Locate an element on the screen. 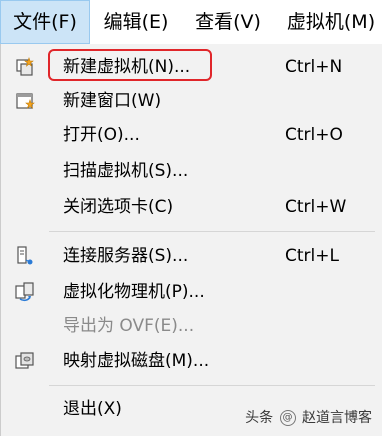  menu-item-shortcut: Ctrl+N is located at coordinates (314, 67).